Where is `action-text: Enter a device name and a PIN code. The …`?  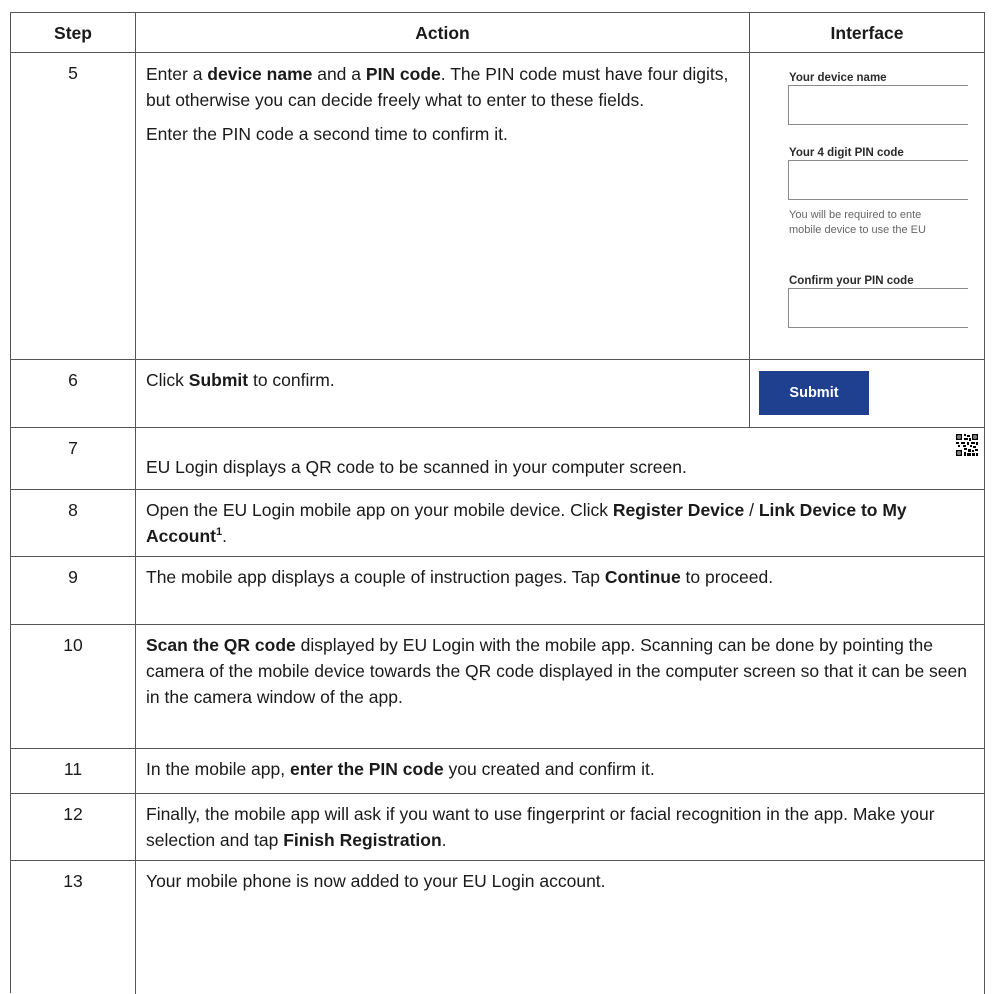 action-text: Enter a device name and a PIN code. The … is located at coordinates (437, 87).